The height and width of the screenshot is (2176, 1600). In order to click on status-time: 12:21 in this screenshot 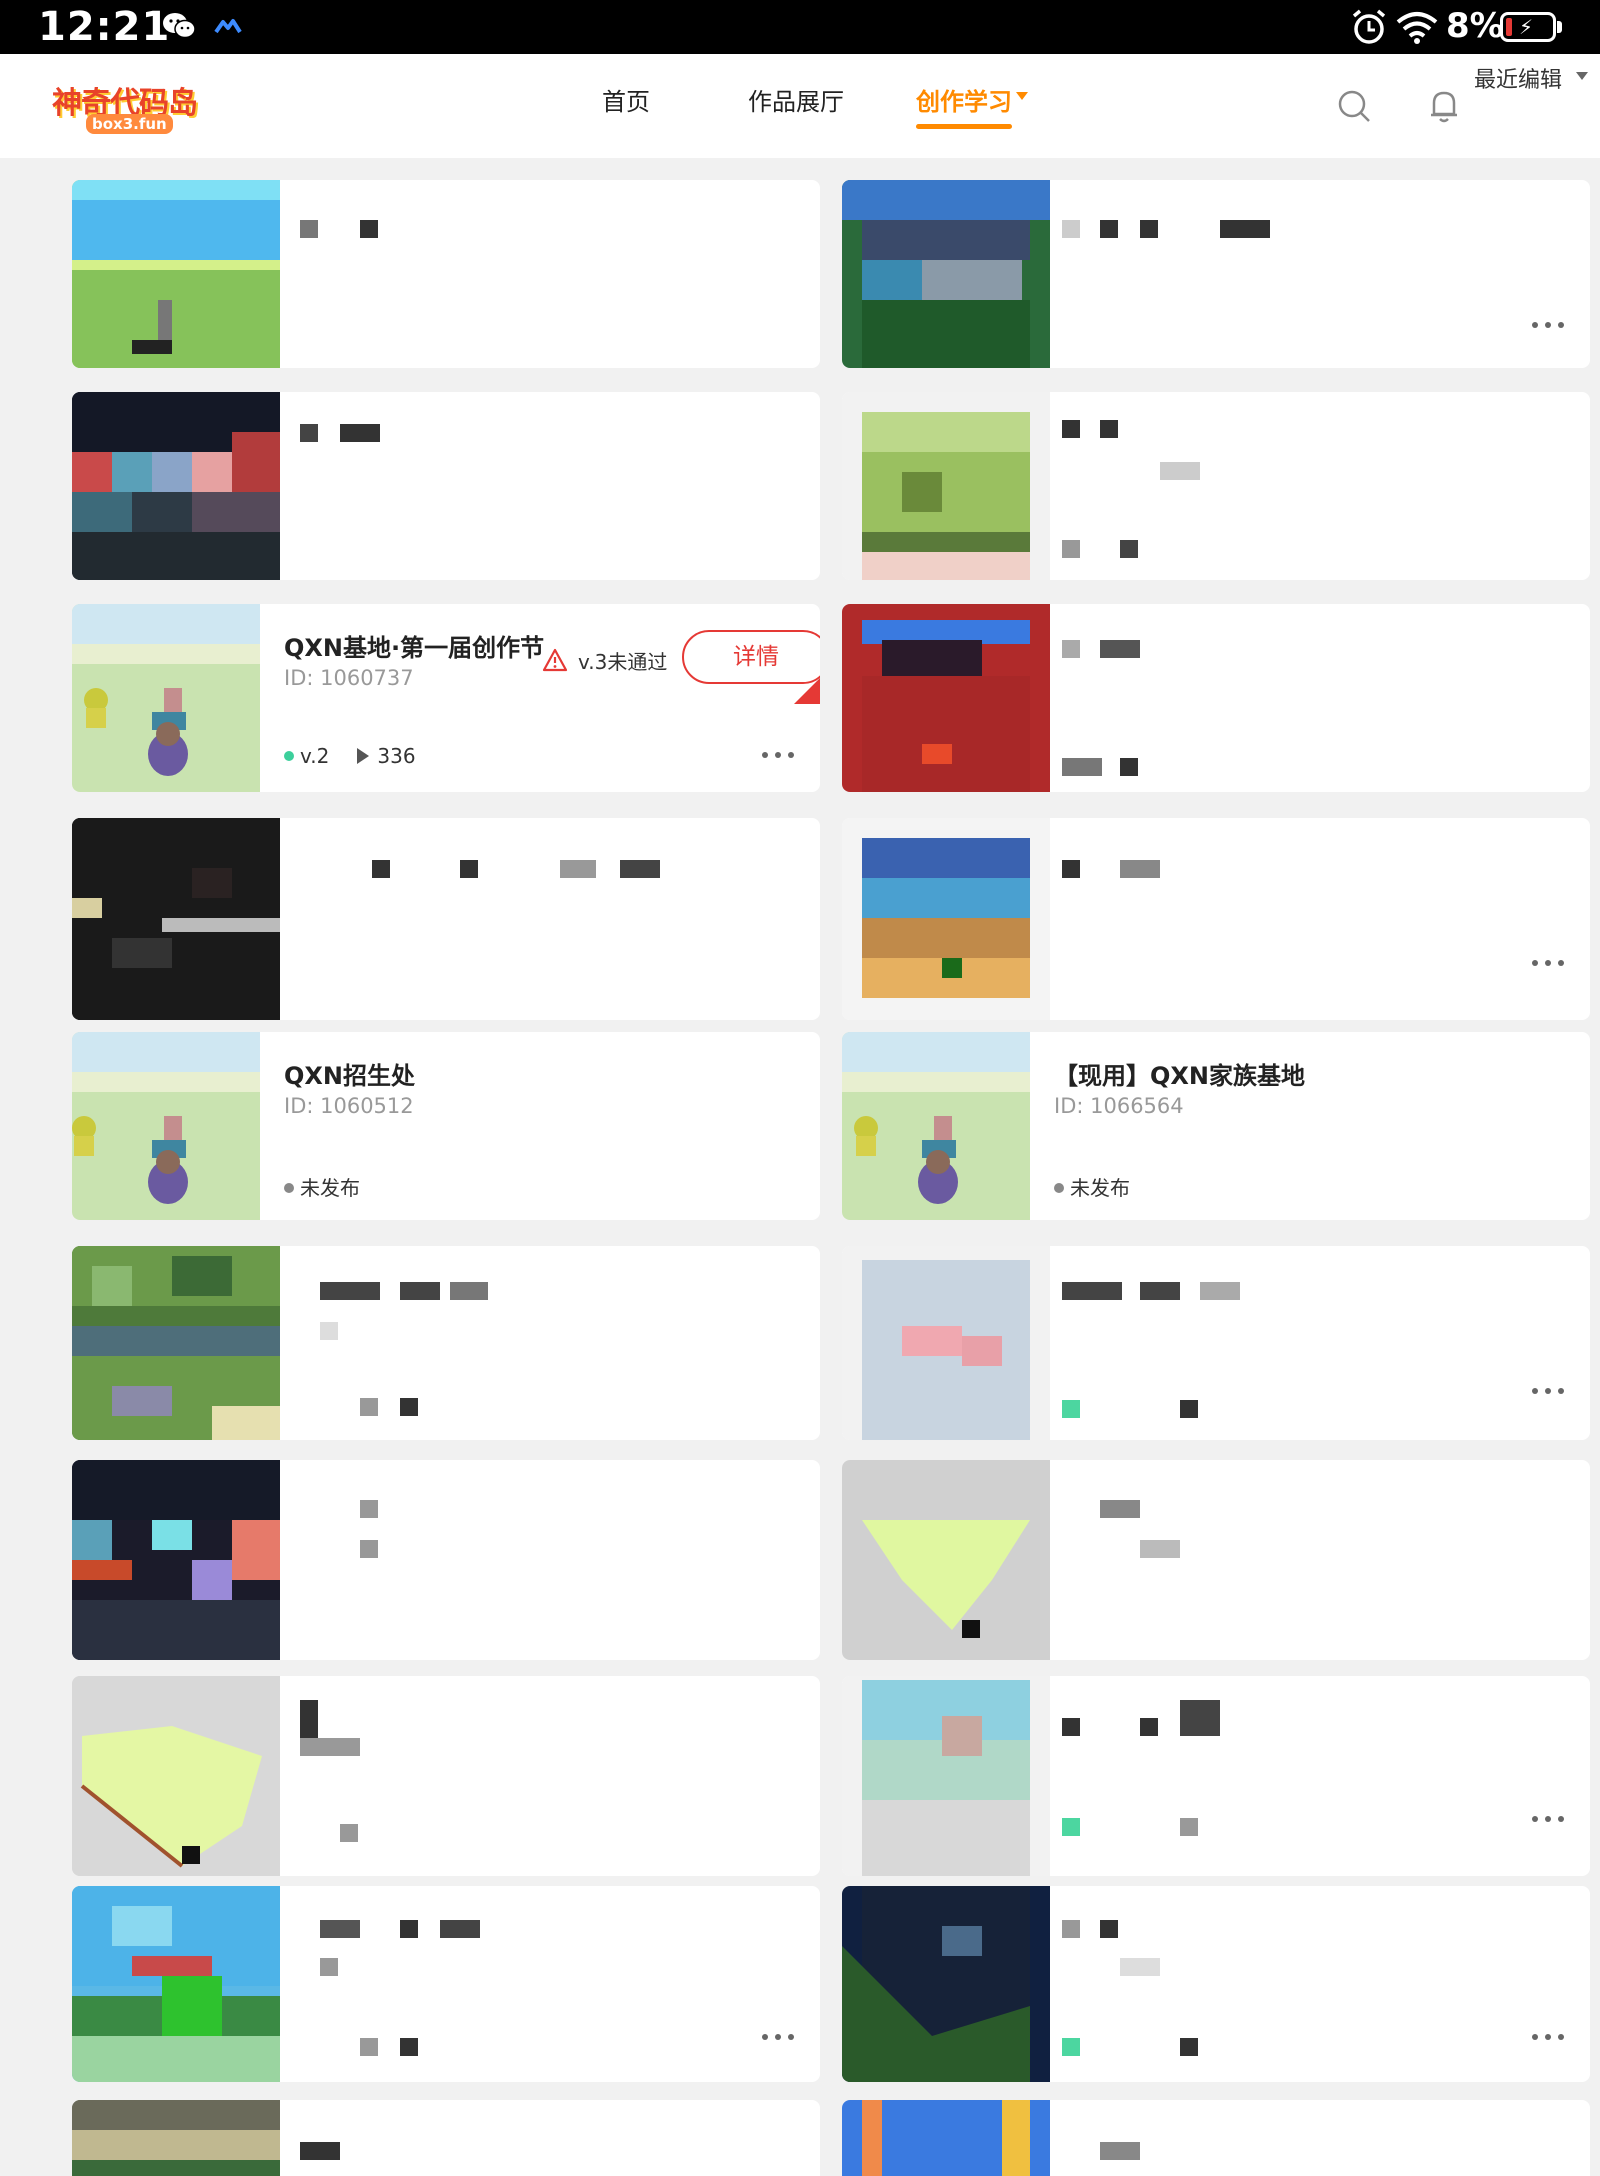, I will do `click(104, 27)`.